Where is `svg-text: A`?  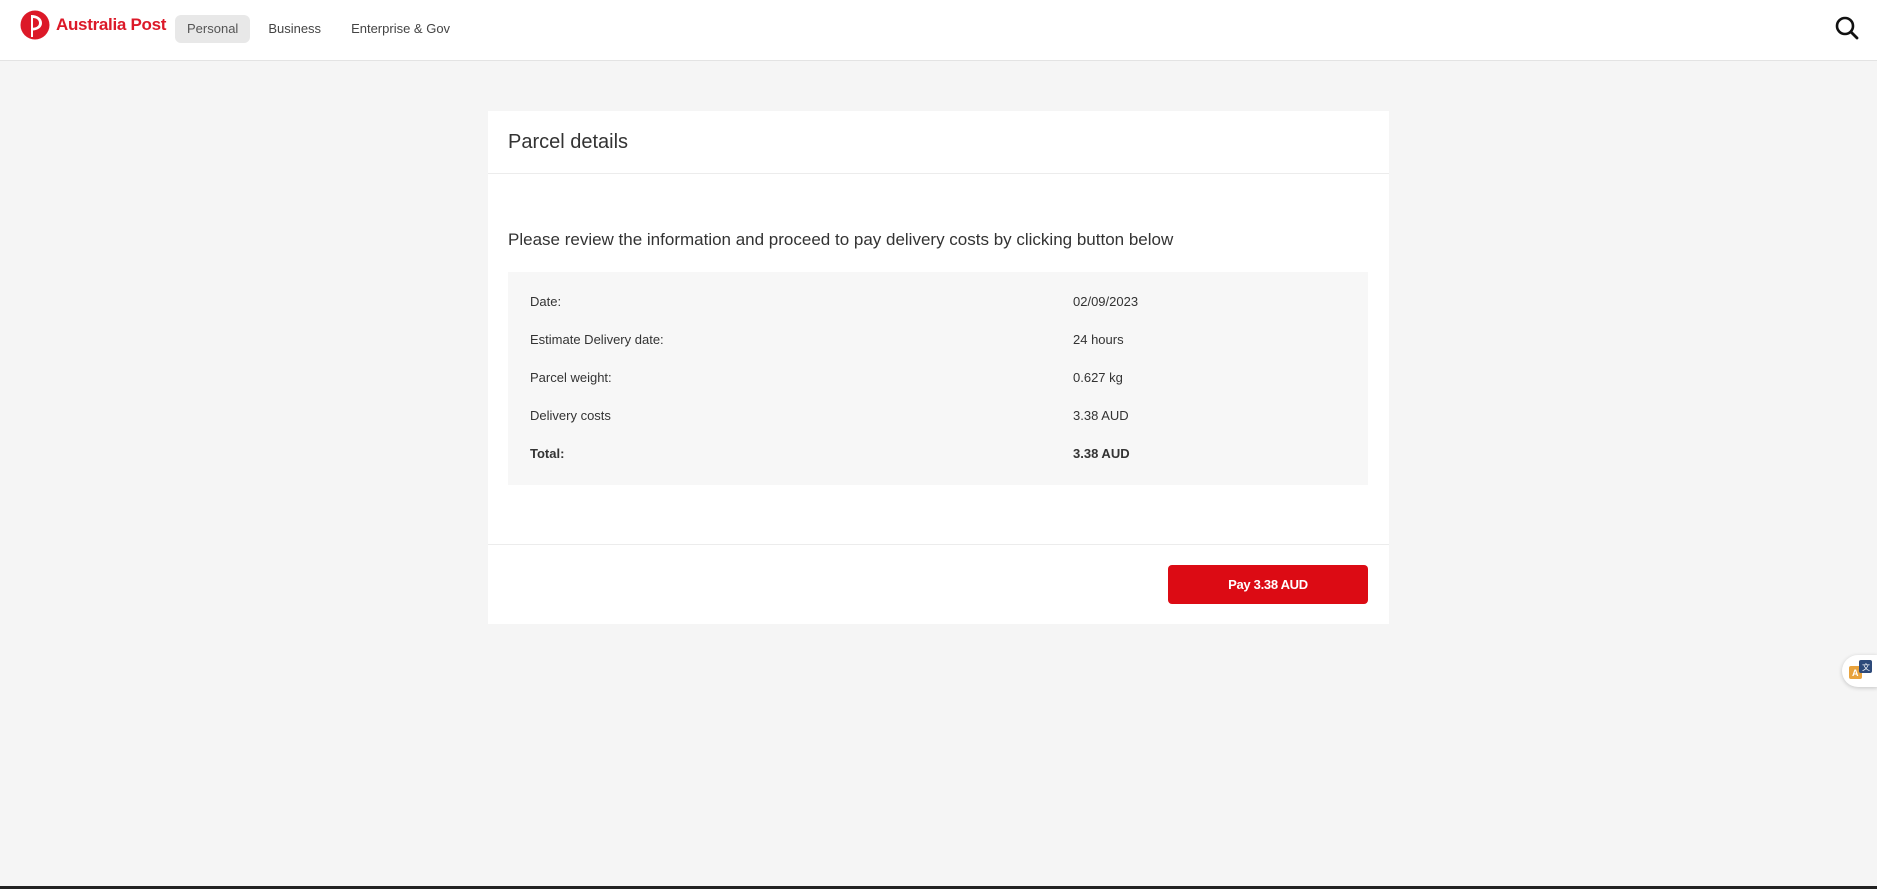 svg-text: A is located at coordinates (1855, 673).